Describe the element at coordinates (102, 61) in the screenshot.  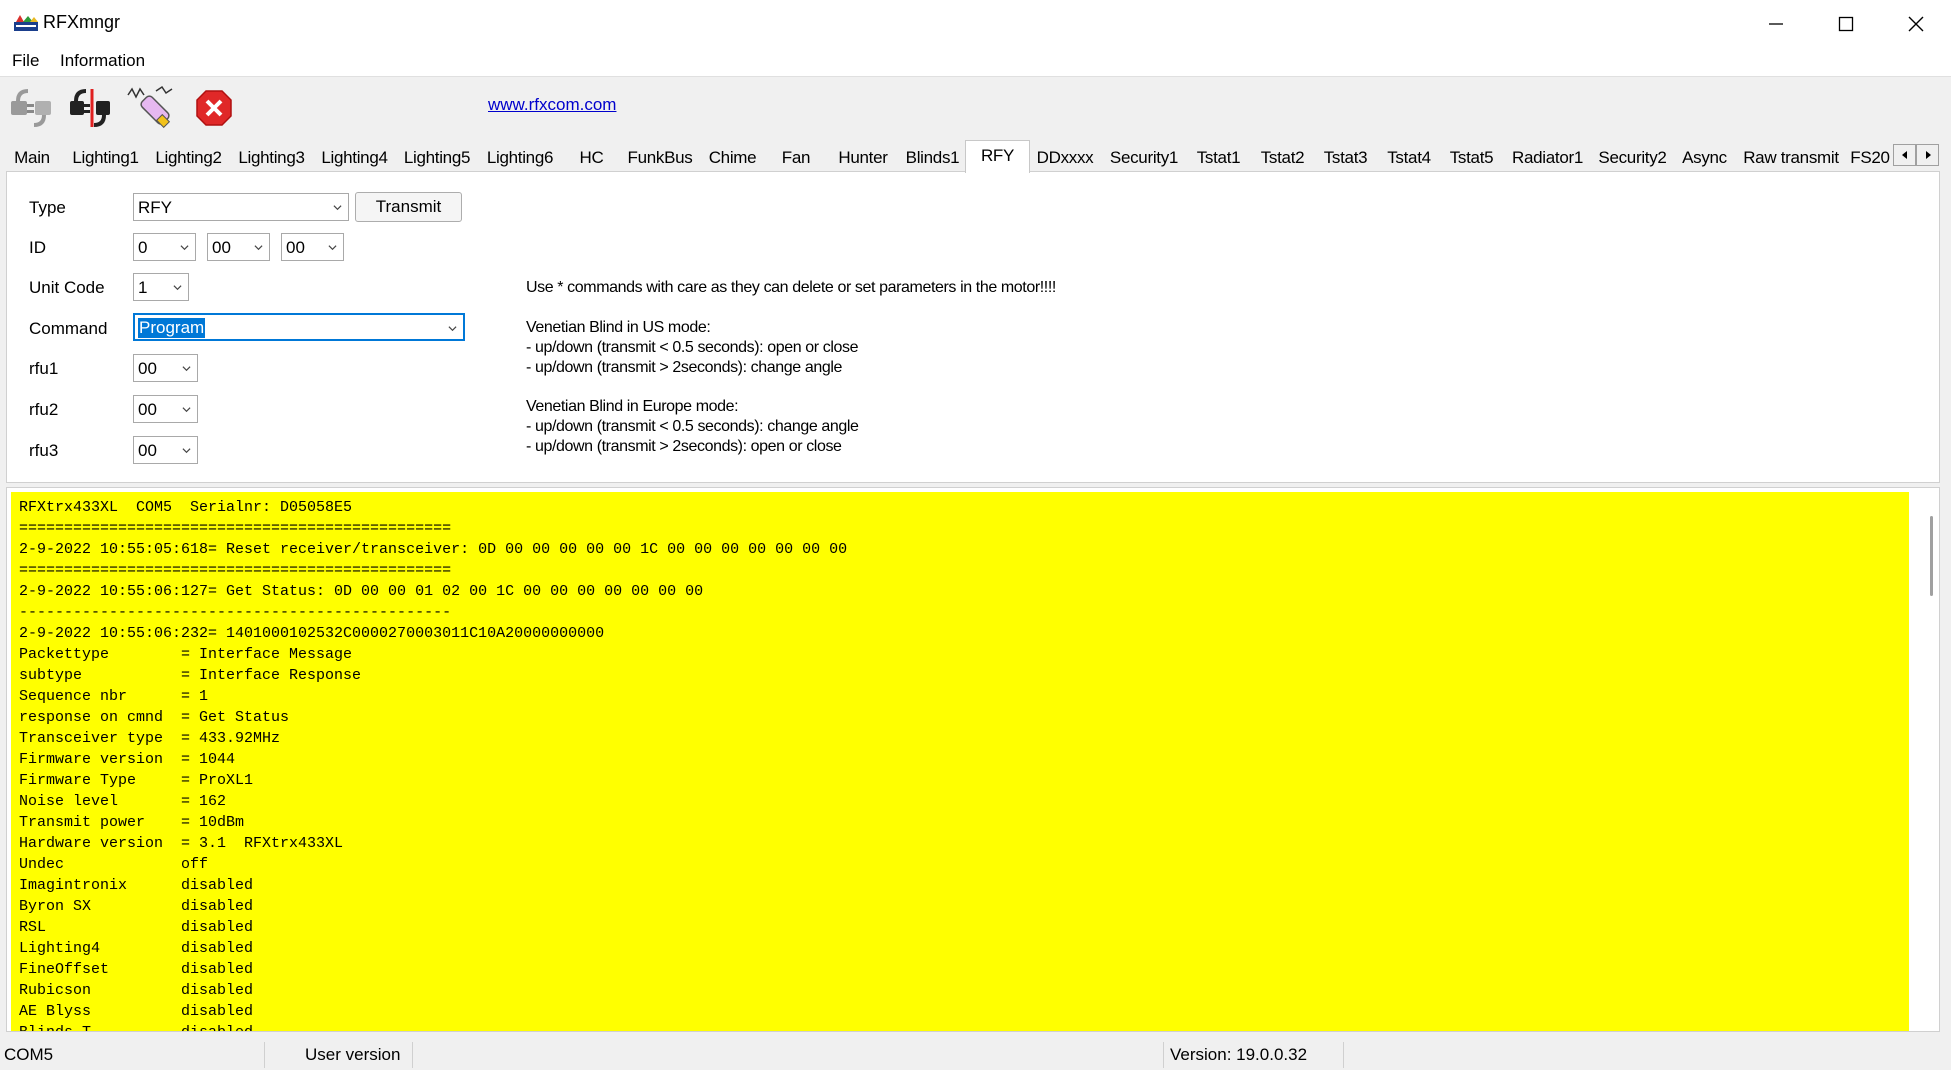
I see `menu-information: Information` at that location.